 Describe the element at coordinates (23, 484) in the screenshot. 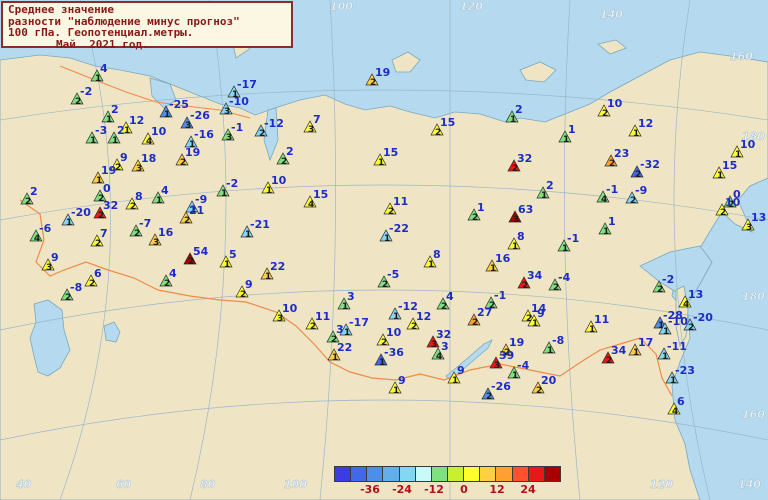

I see `grid-label: 40` at that location.